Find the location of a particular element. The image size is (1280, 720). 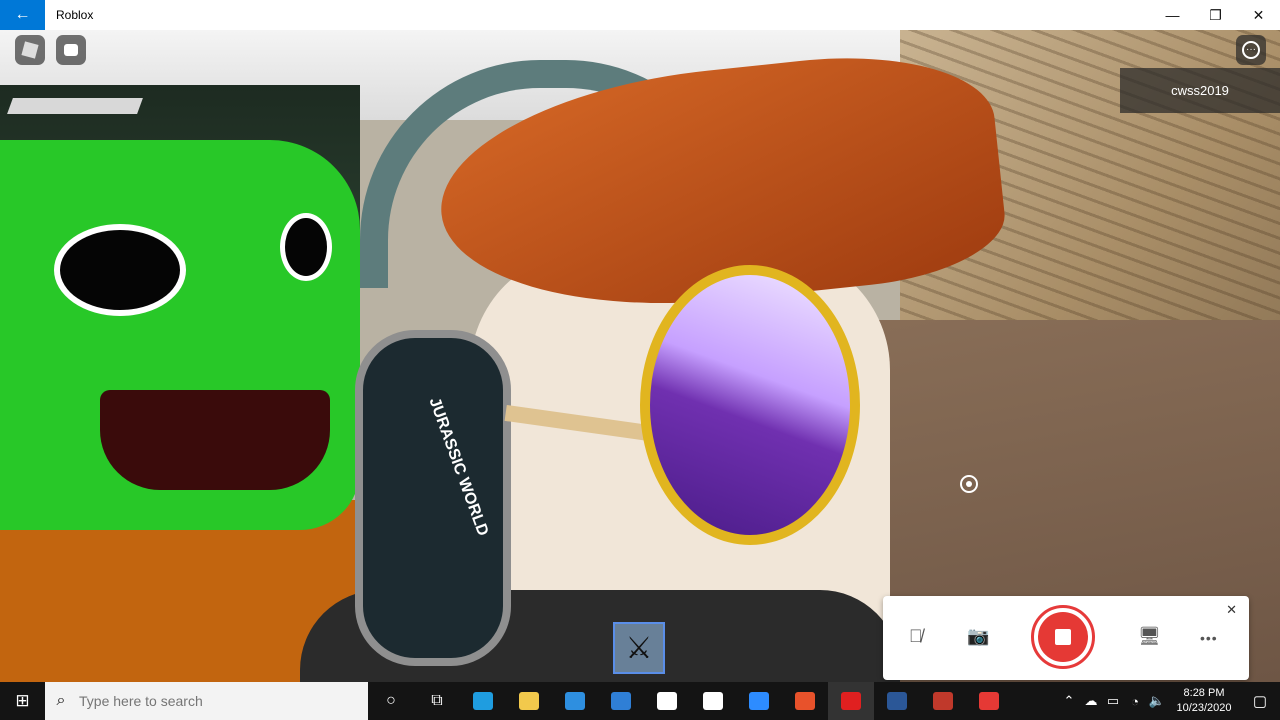

edge-icon is located at coordinates (483, 701).